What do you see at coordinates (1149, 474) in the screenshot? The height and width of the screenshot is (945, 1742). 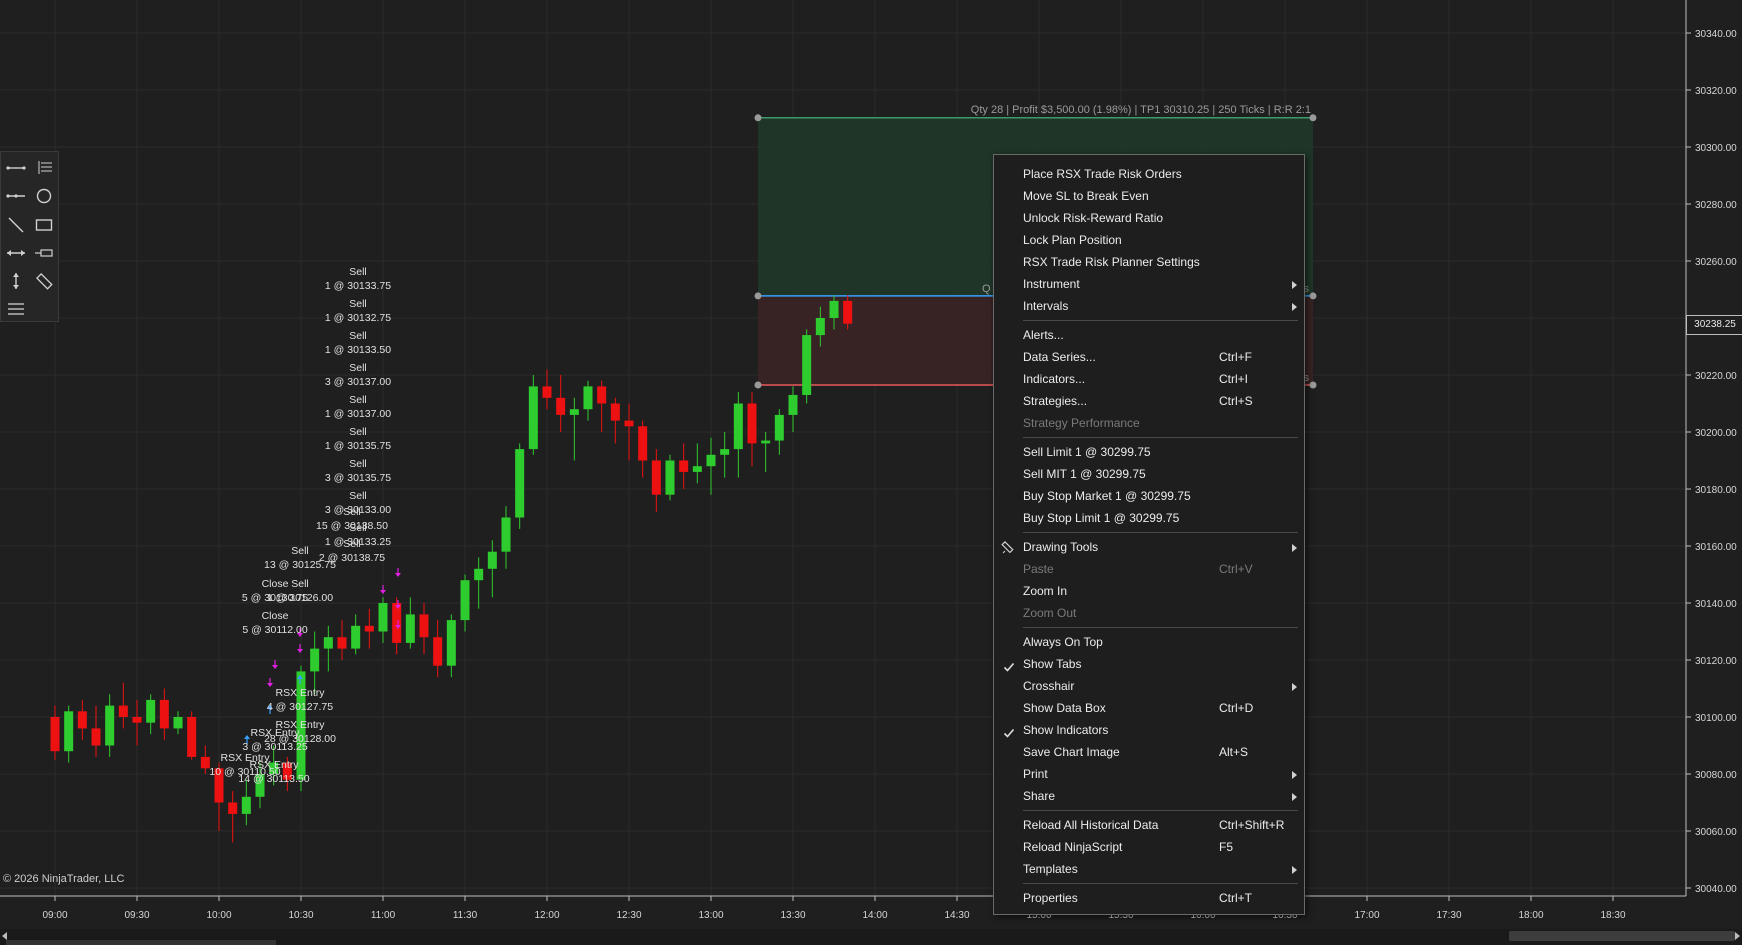 I see `menu-item-sell-mit-1-30299-75: Sell MIT 1 @ 30299.75` at bounding box center [1149, 474].